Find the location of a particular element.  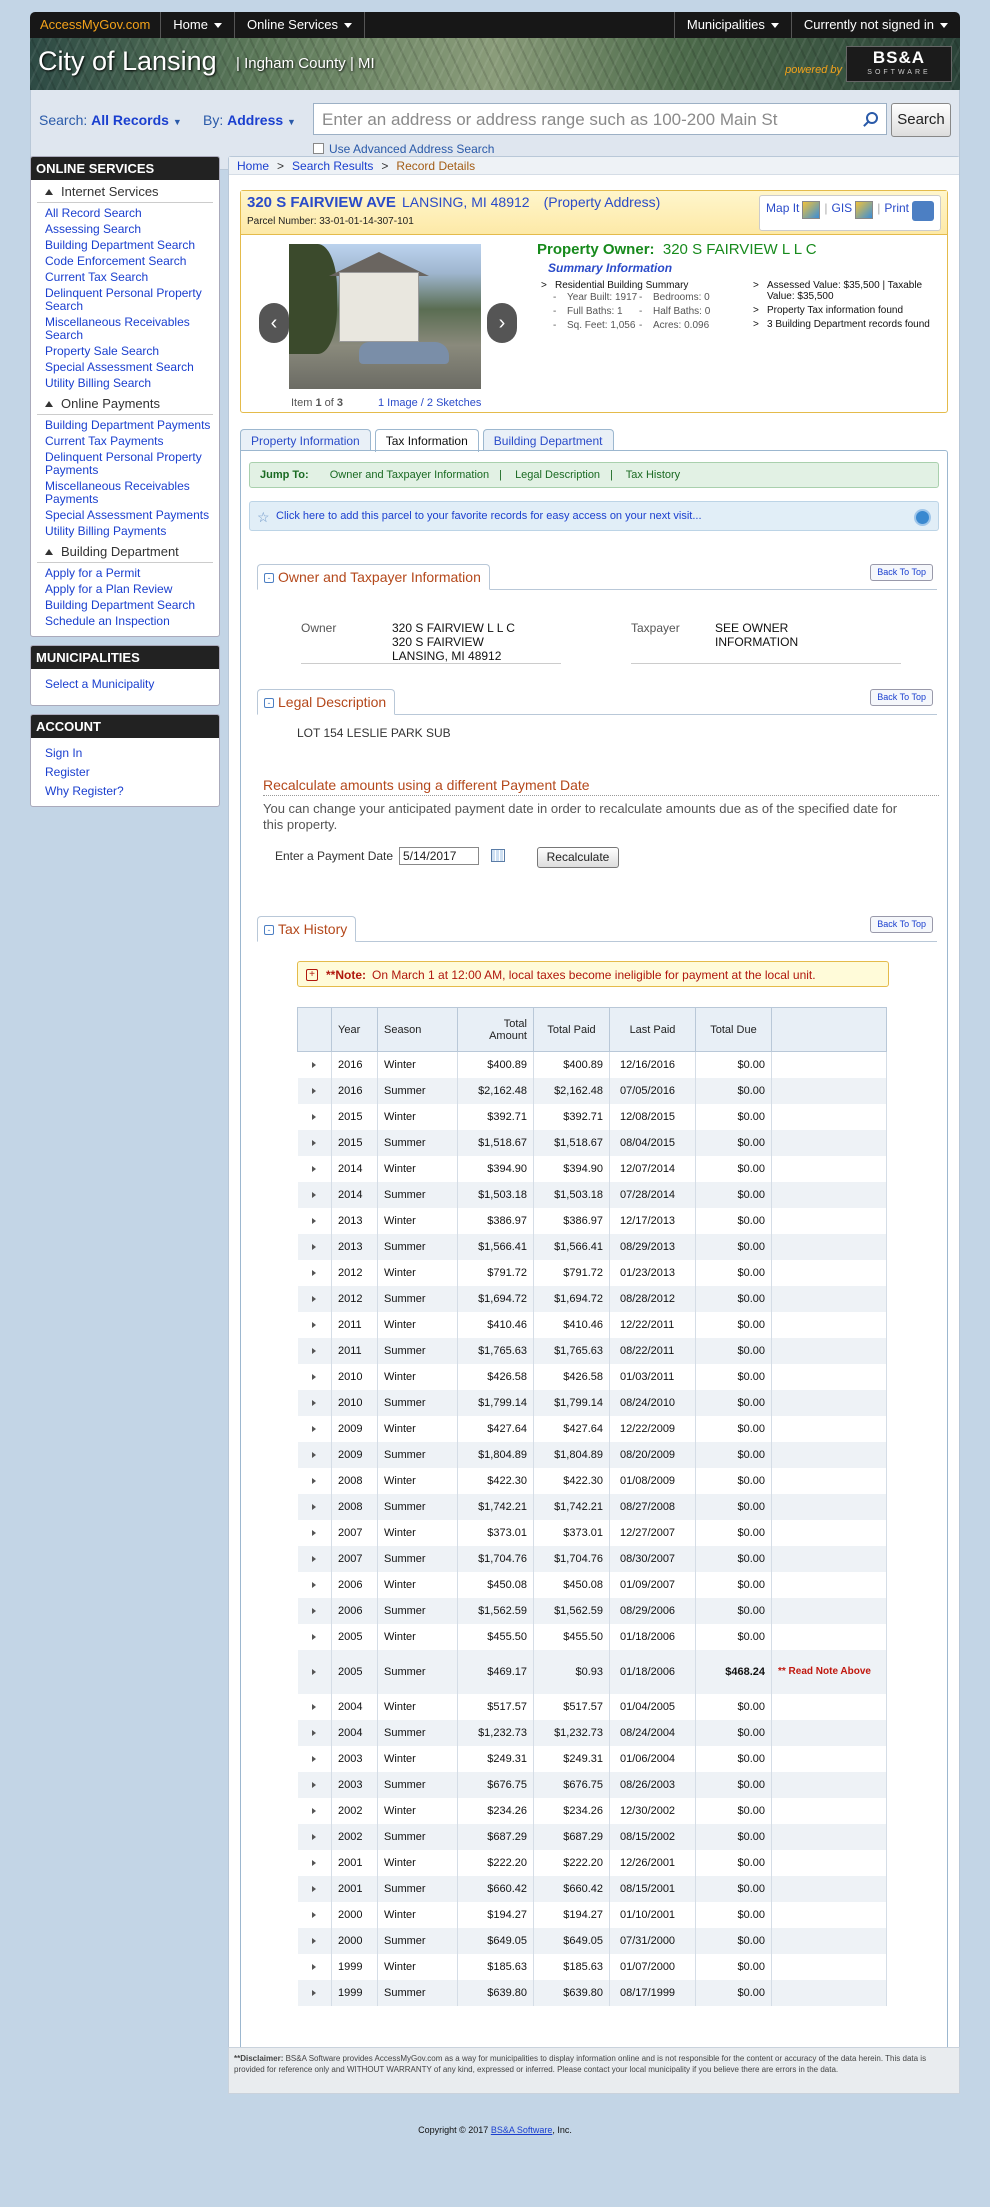

why-register-link: Why Register? is located at coordinates (125, 792).